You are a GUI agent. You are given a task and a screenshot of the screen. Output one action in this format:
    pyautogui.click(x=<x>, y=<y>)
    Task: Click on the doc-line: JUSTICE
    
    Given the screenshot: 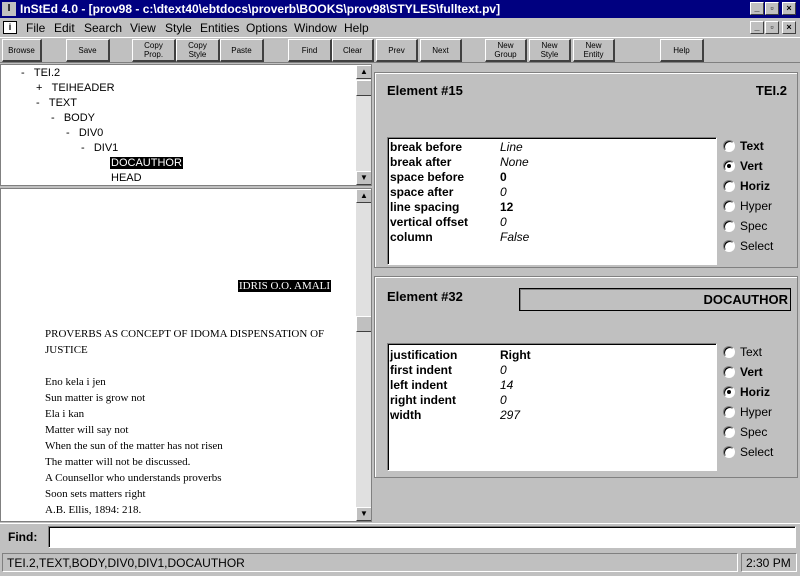 What is the action you would take?
    pyautogui.click(x=66, y=350)
    